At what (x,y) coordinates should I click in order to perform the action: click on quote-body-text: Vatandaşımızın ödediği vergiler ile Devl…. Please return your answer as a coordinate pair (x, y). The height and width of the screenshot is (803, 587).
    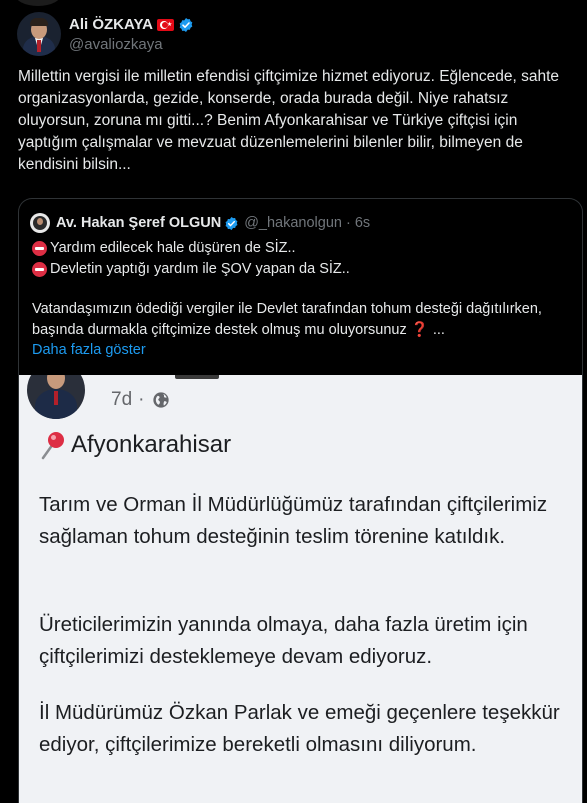
    Looking at the image, I should click on (287, 319).